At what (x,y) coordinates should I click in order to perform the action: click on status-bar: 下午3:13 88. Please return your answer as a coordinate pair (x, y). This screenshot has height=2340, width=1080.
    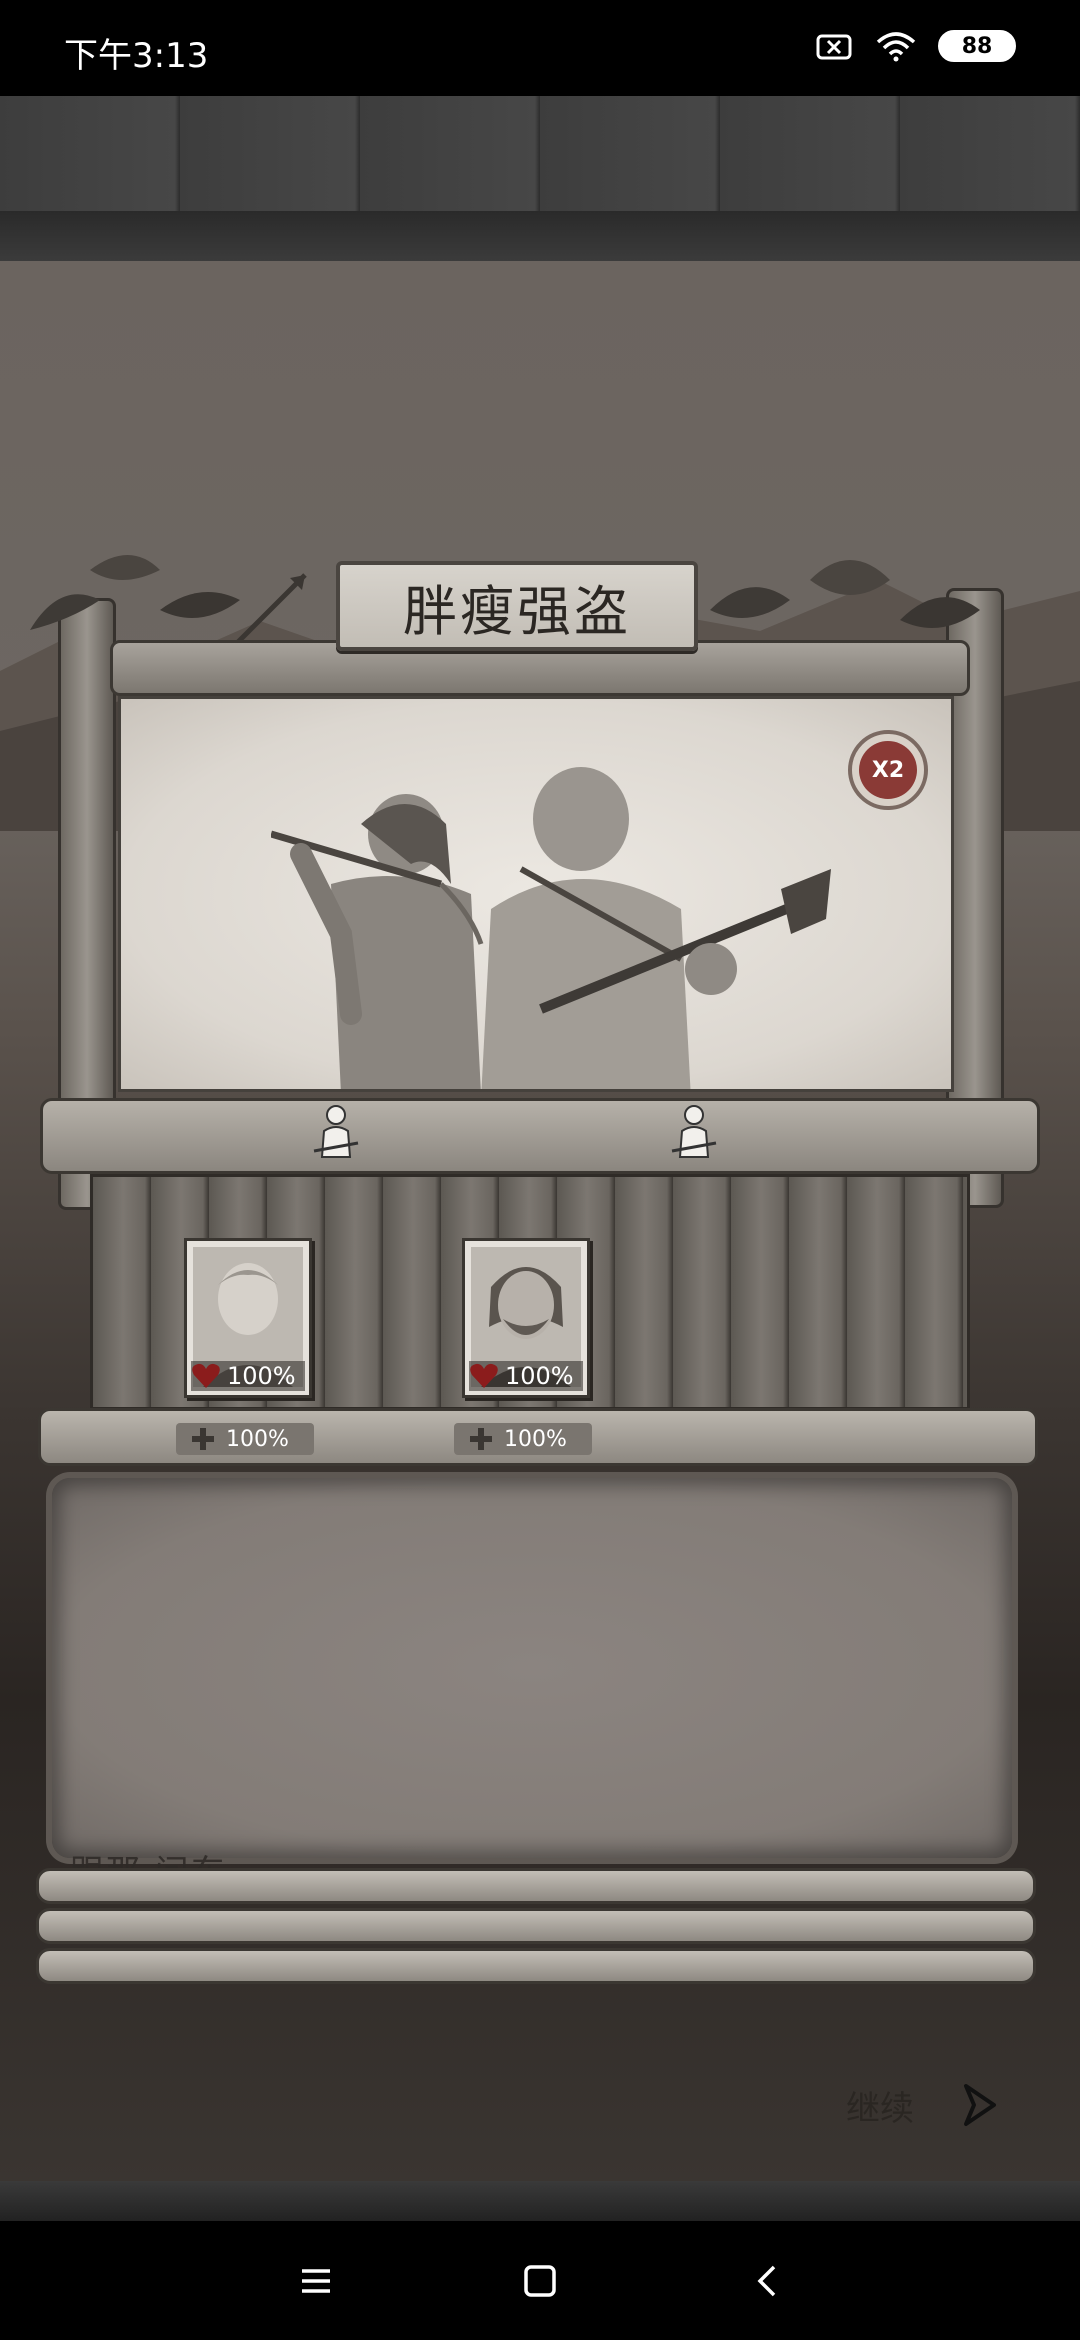
    Looking at the image, I should click on (540, 48).